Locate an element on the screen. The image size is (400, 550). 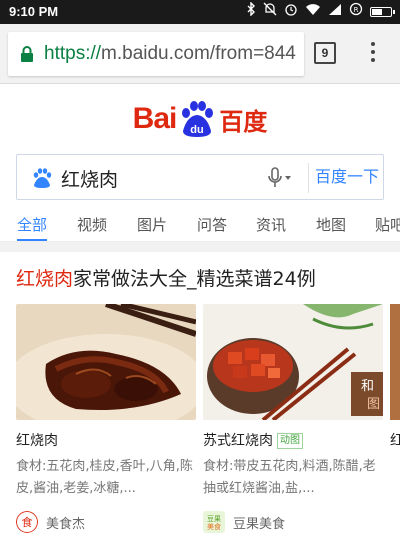
paw-icon is located at coordinates (42, 178).